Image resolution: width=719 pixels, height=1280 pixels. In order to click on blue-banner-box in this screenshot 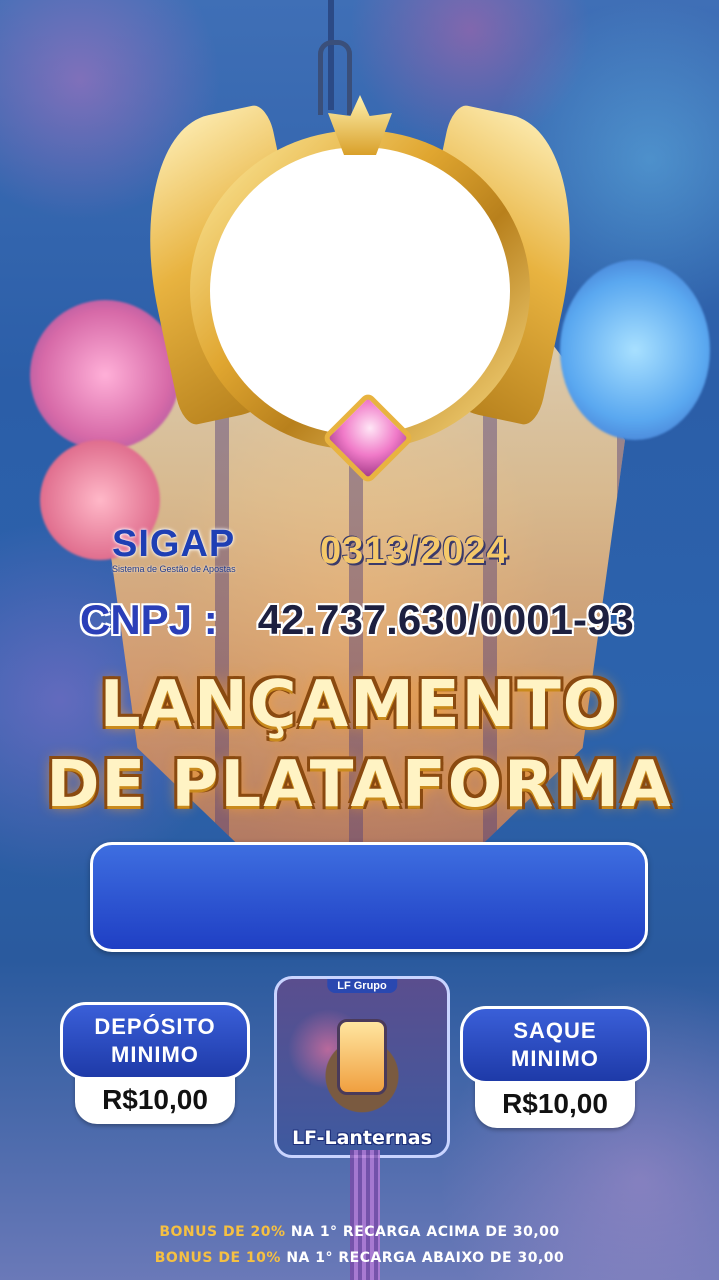, I will do `click(369, 897)`.